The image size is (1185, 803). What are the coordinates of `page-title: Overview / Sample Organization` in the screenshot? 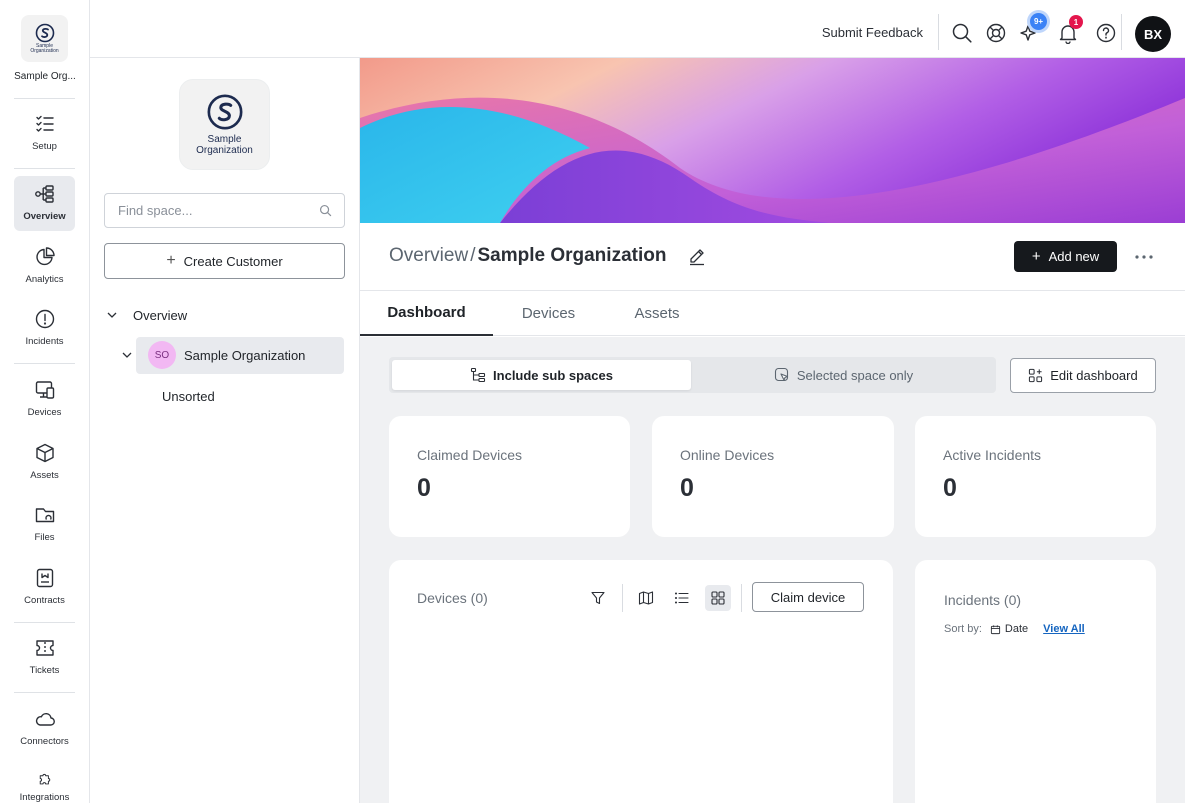 It's located at (527, 256).